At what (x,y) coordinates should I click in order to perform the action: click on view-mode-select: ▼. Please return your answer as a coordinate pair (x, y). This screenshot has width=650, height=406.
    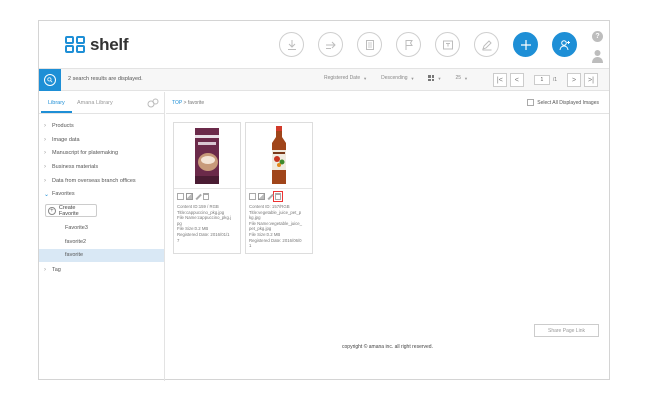
    Looking at the image, I should click on (434, 78).